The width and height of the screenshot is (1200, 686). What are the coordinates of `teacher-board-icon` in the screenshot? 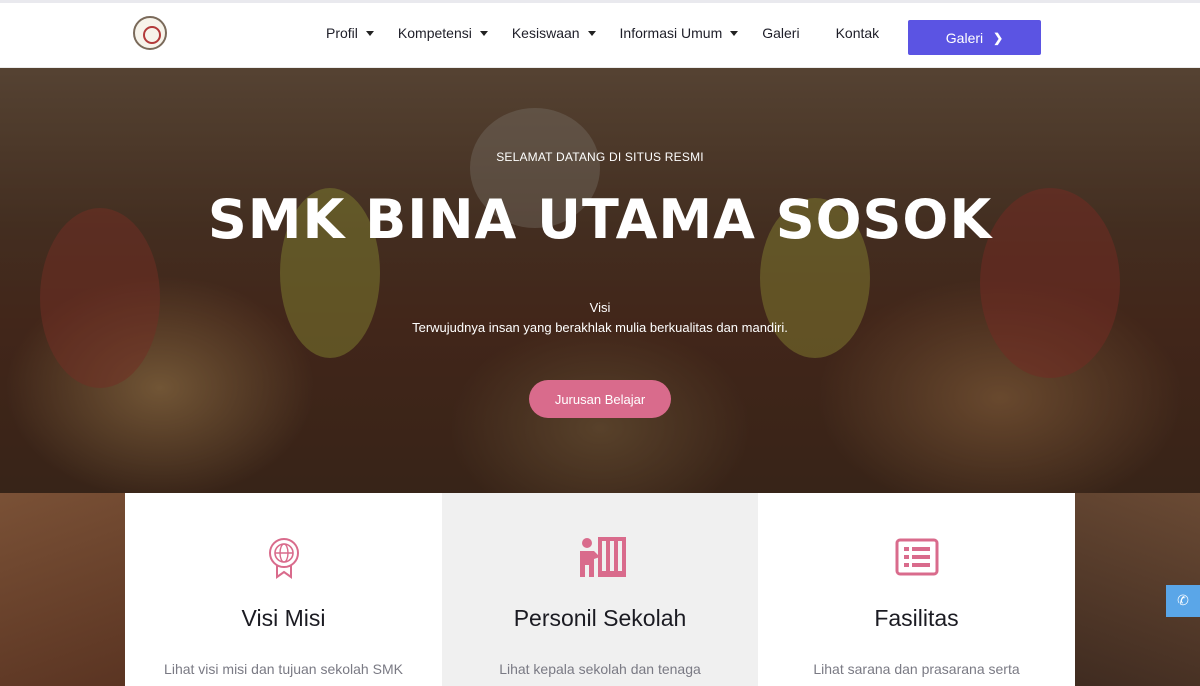 It's located at (602, 557).